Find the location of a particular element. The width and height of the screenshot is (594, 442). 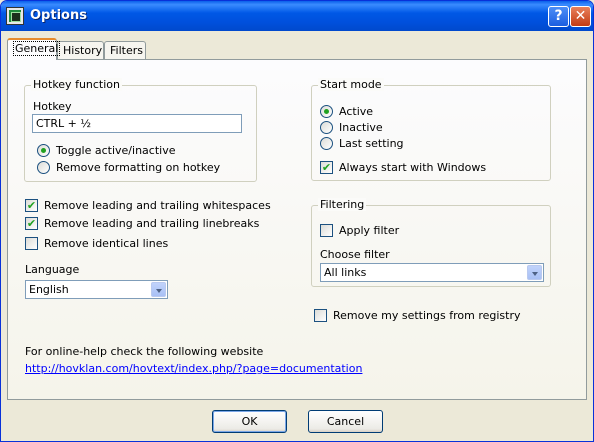

start-mode-title: Start mode is located at coordinates (351, 84).